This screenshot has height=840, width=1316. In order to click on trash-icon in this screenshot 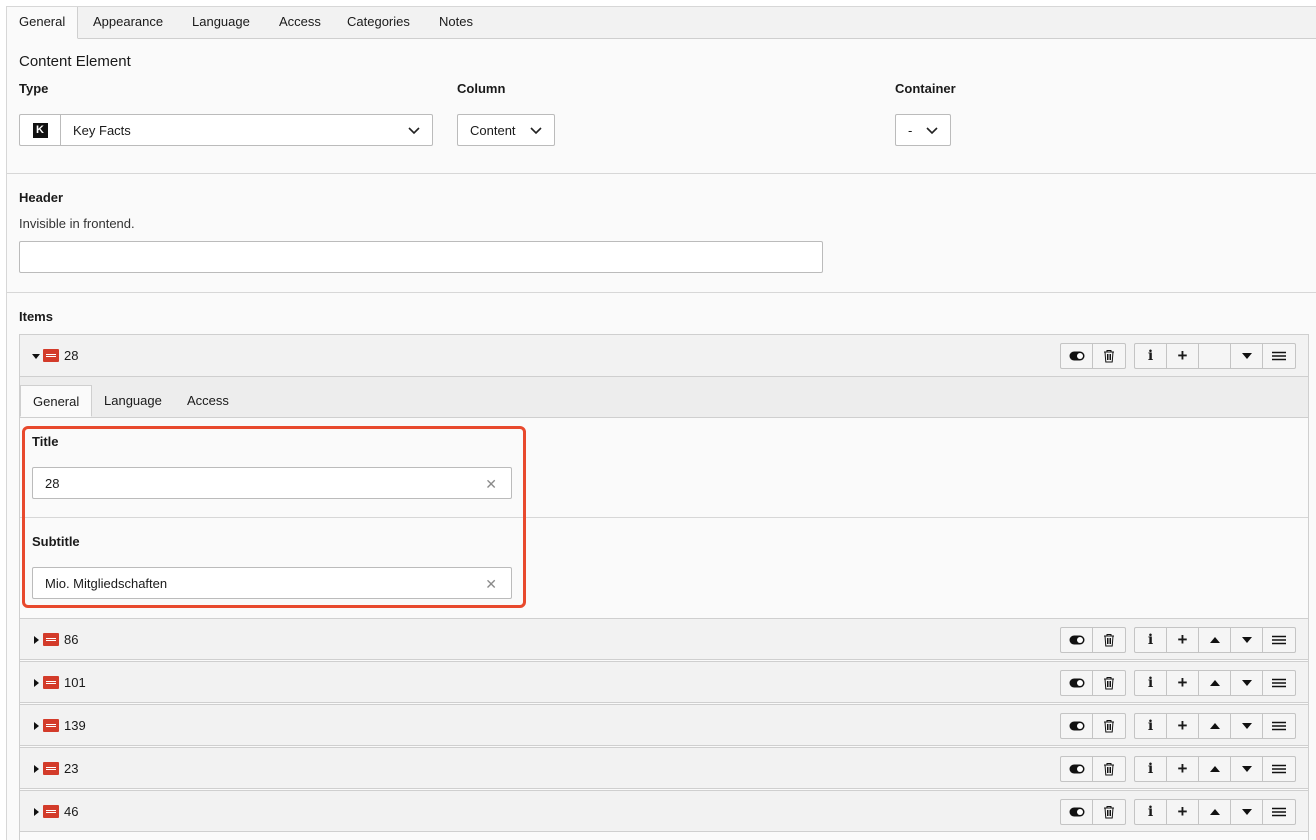, I will do `click(1109, 726)`.